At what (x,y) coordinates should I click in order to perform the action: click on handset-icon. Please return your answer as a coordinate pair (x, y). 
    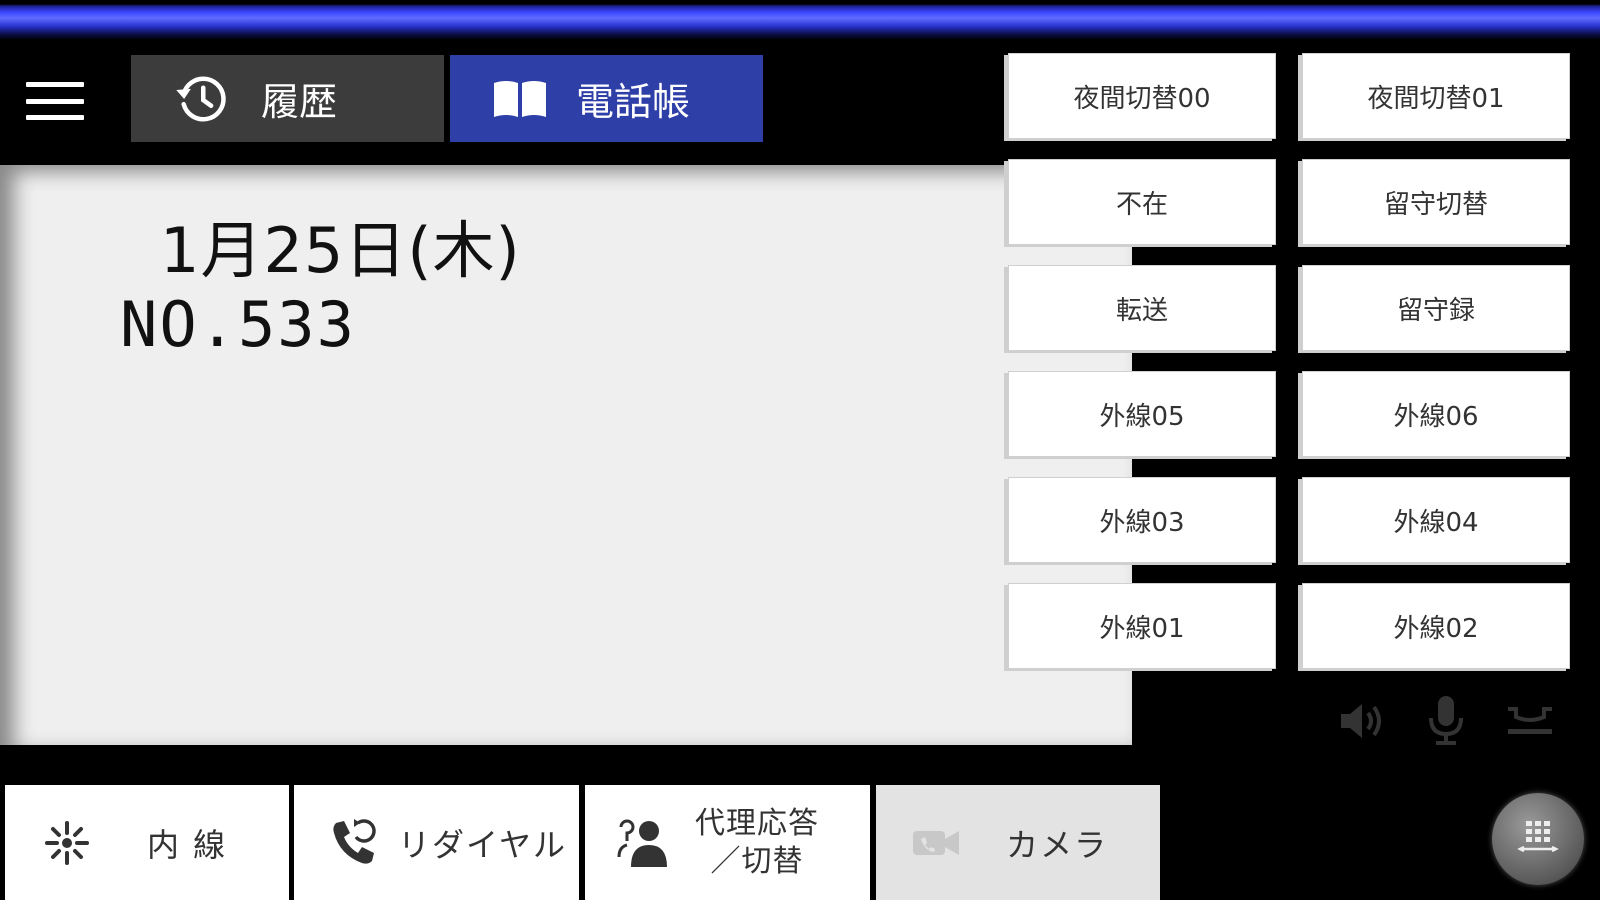
    Looking at the image, I should click on (1530, 721).